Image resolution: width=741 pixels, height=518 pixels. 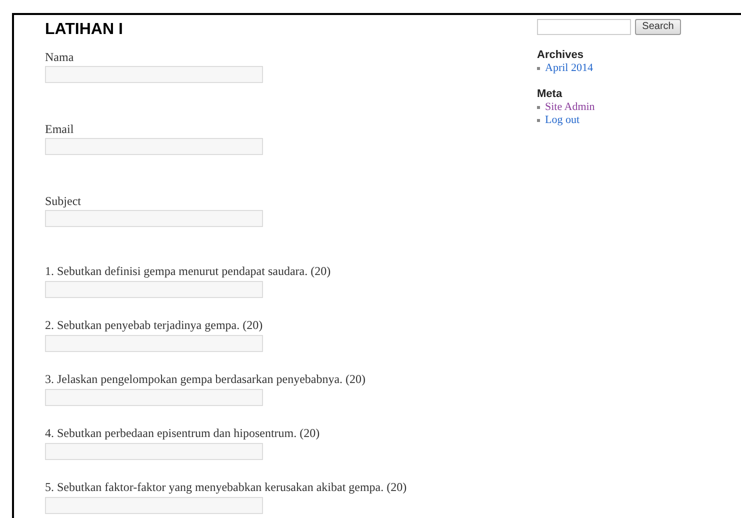 What do you see at coordinates (569, 68) in the screenshot?
I see `sidebar-link: April 2014` at bounding box center [569, 68].